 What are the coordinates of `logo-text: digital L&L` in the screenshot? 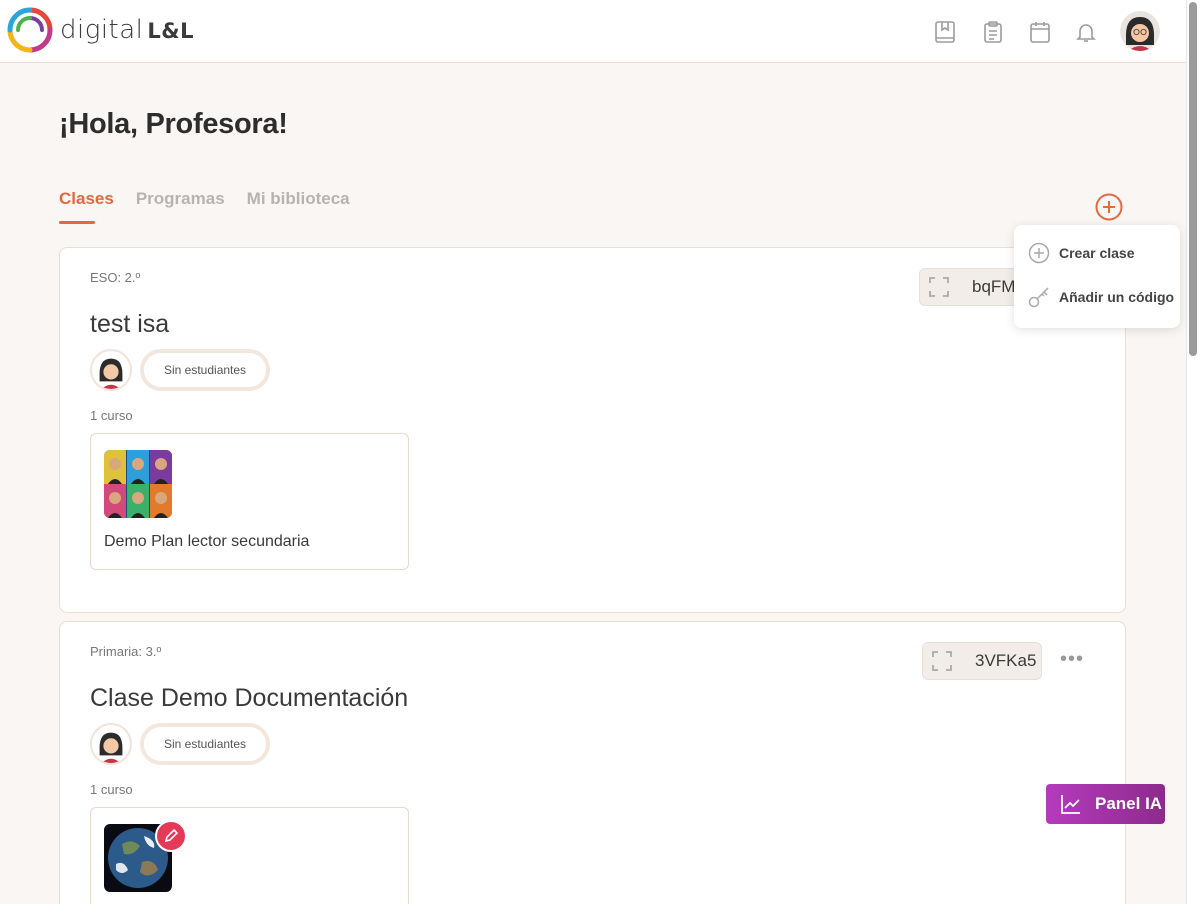 It's located at (127, 30).